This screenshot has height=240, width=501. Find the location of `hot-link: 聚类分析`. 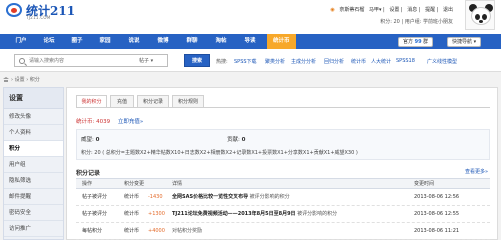

hot-link: 聚类分析 is located at coordinates (275, 61).